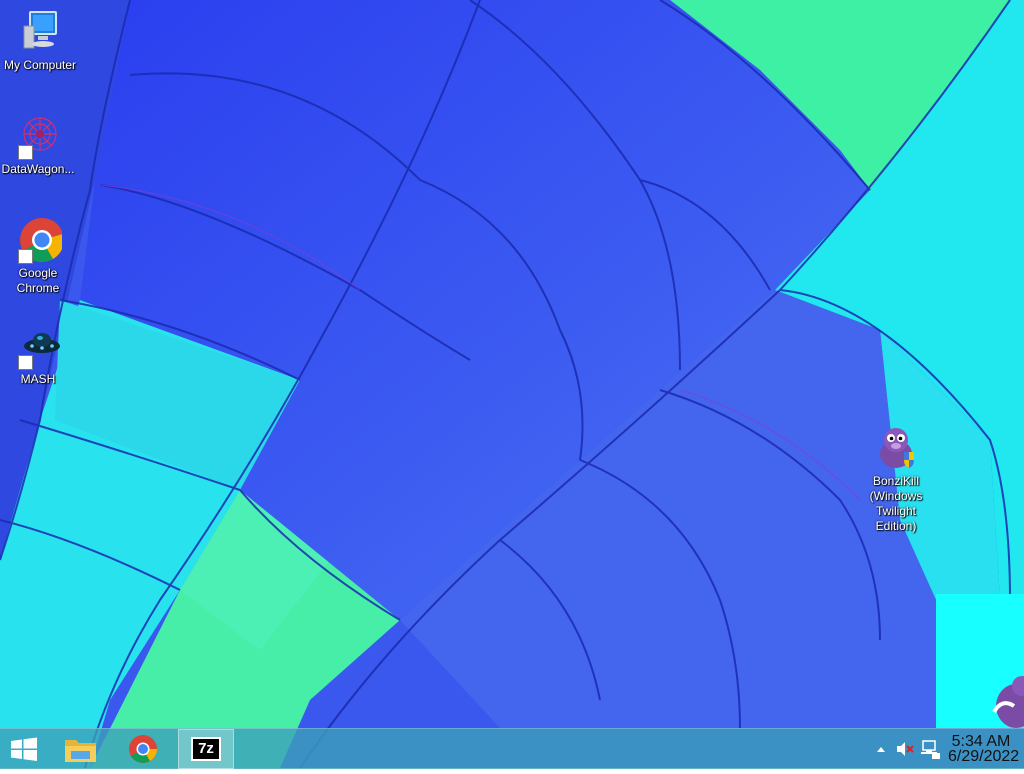 The height and width of the screenshot is (774, 1024). I want to click on taskbar: 7z 5:34 AM 6/29/2022, so click(512, 748).